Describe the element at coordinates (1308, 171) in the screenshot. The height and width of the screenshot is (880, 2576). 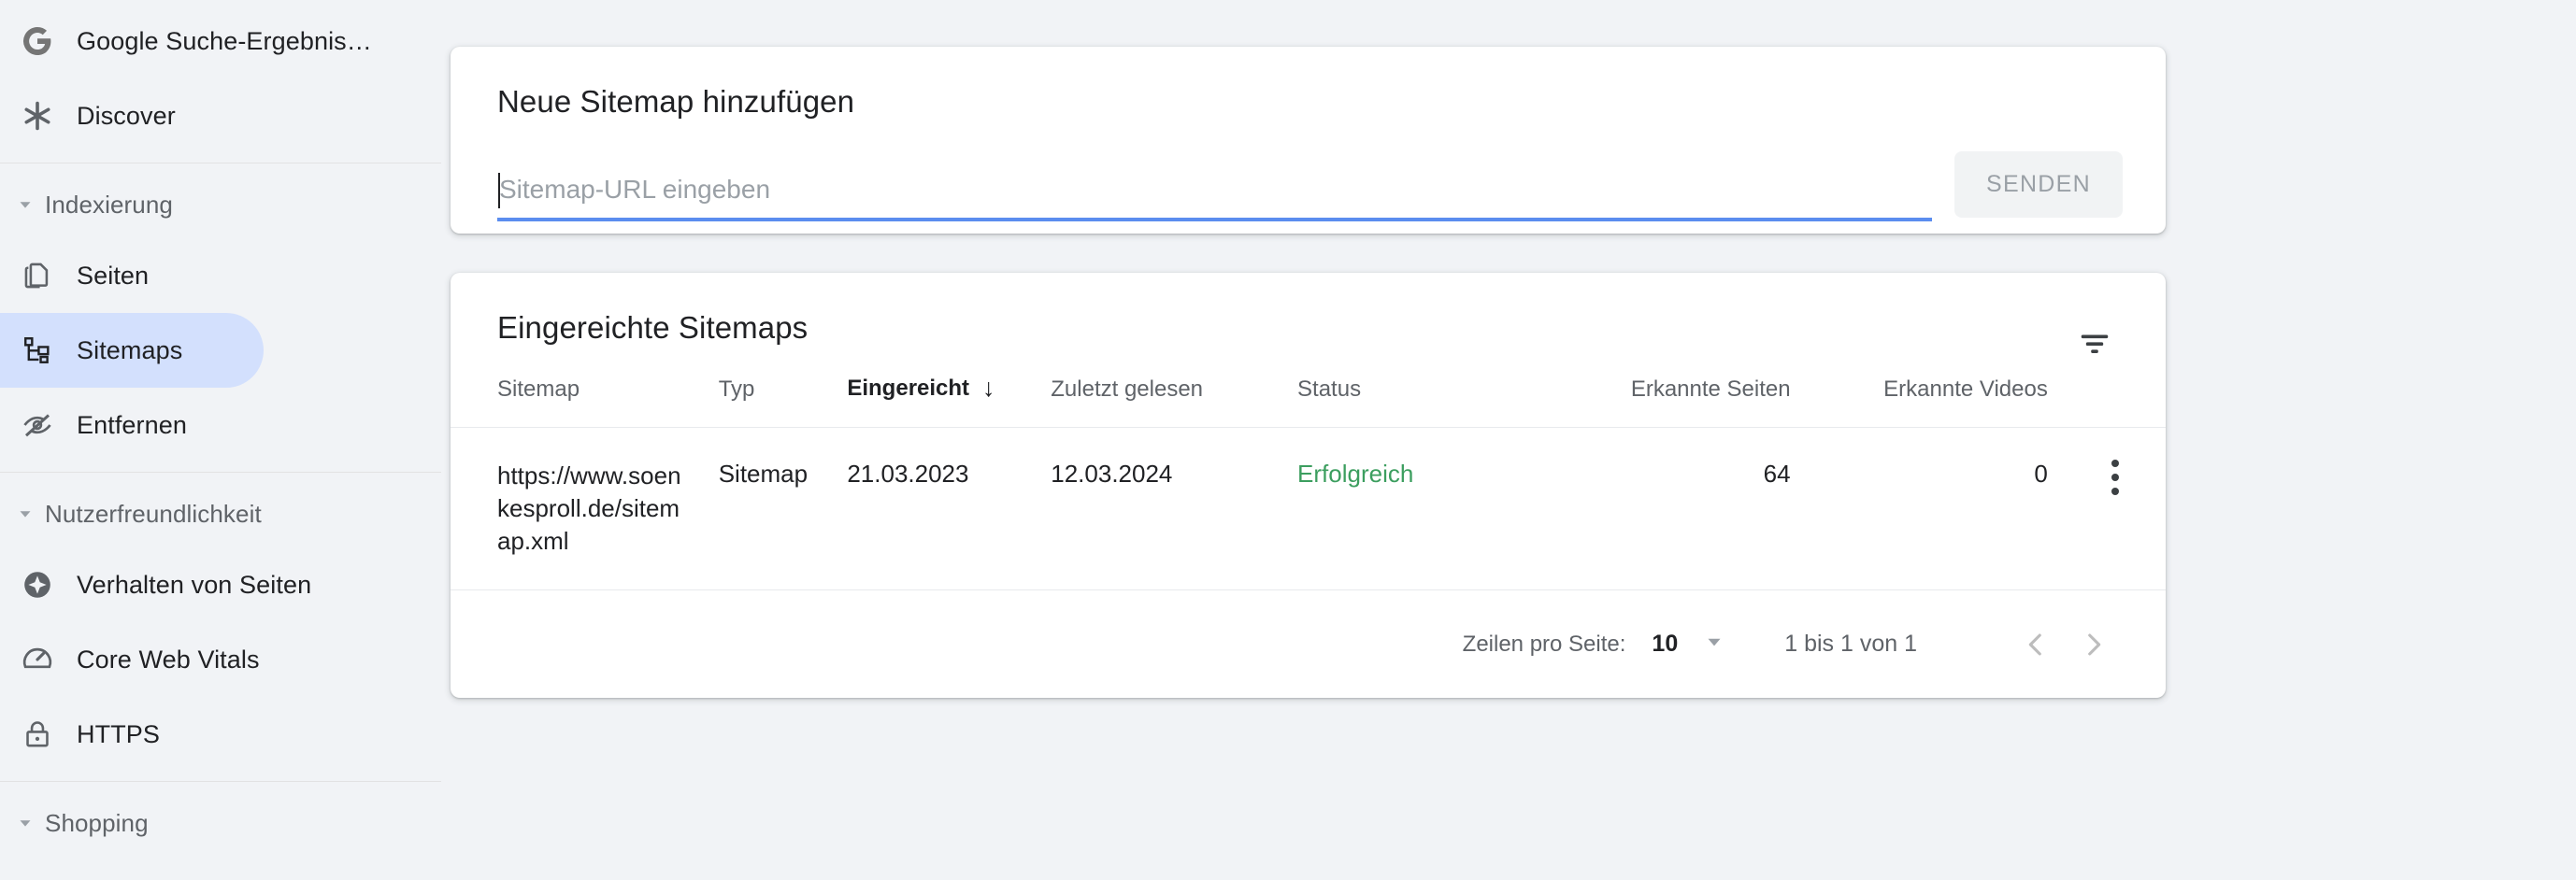
I see `add-sitemap-row: SENDEN` at that location.